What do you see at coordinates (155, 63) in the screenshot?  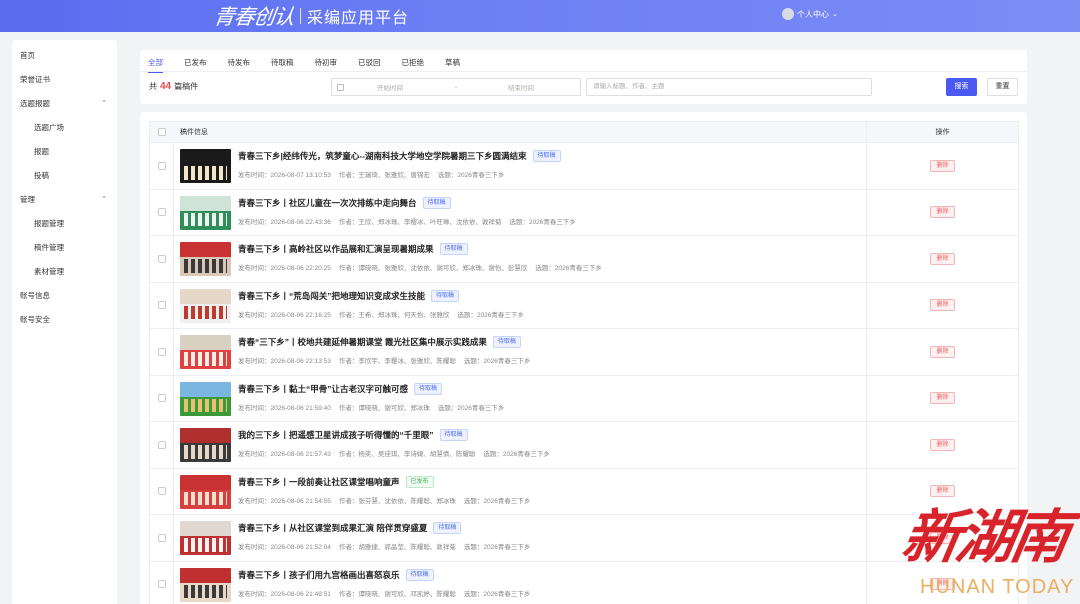 I see `tab-item: 全部` at bounding box center [155, 63].